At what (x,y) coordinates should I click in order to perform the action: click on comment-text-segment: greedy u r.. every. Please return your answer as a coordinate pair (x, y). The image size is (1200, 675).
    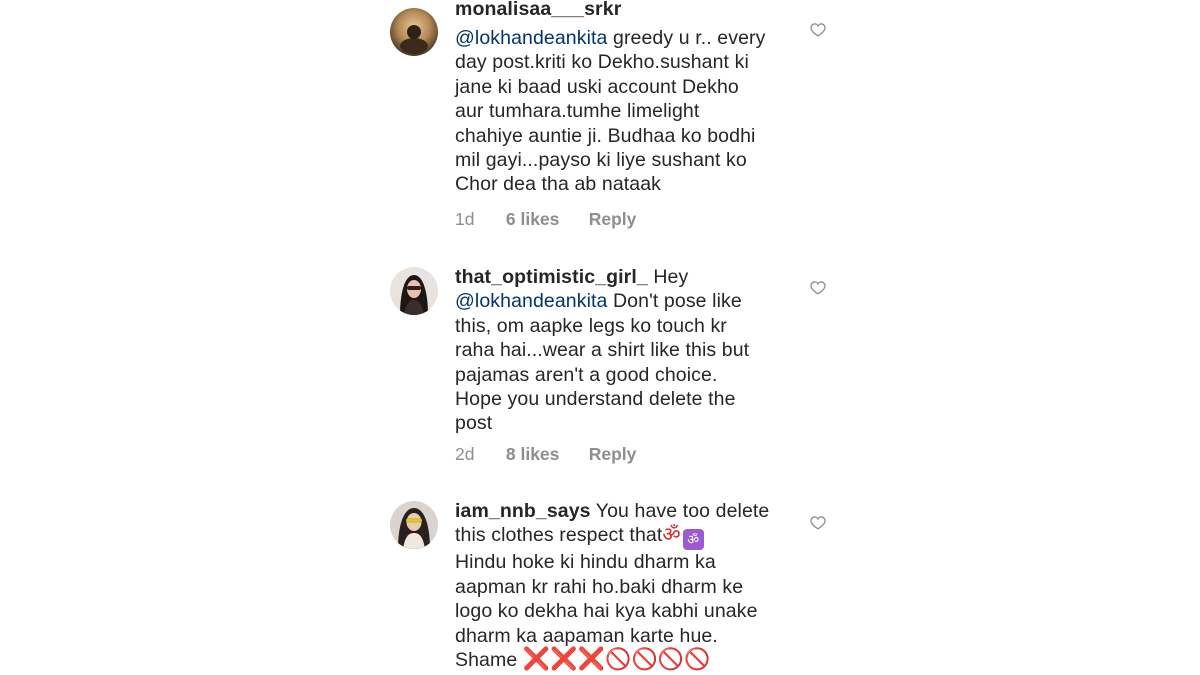
    Looking at the image, I should click on (686, 38).